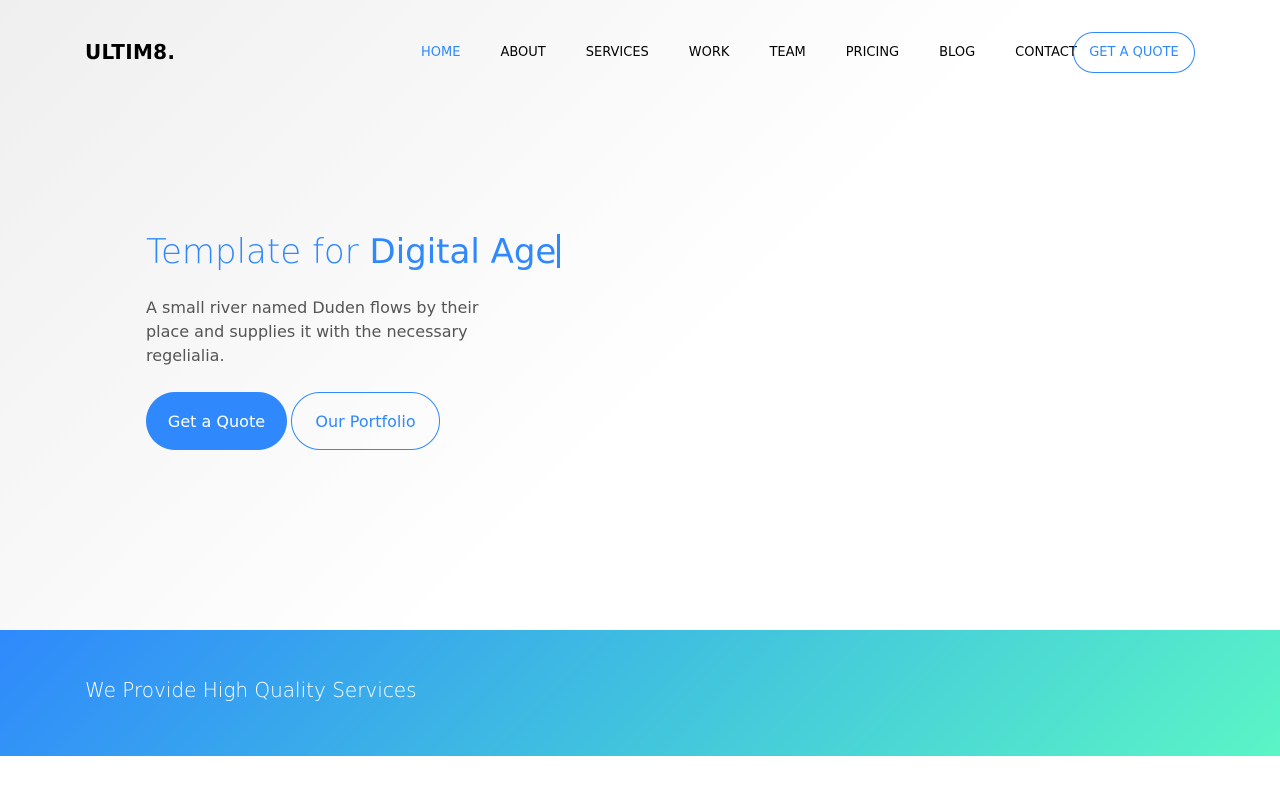  What do you see at coordinates (522, 52) in the screenshot?
I see `nav-item-about: ABOUT` at bounding box center [522, 52].